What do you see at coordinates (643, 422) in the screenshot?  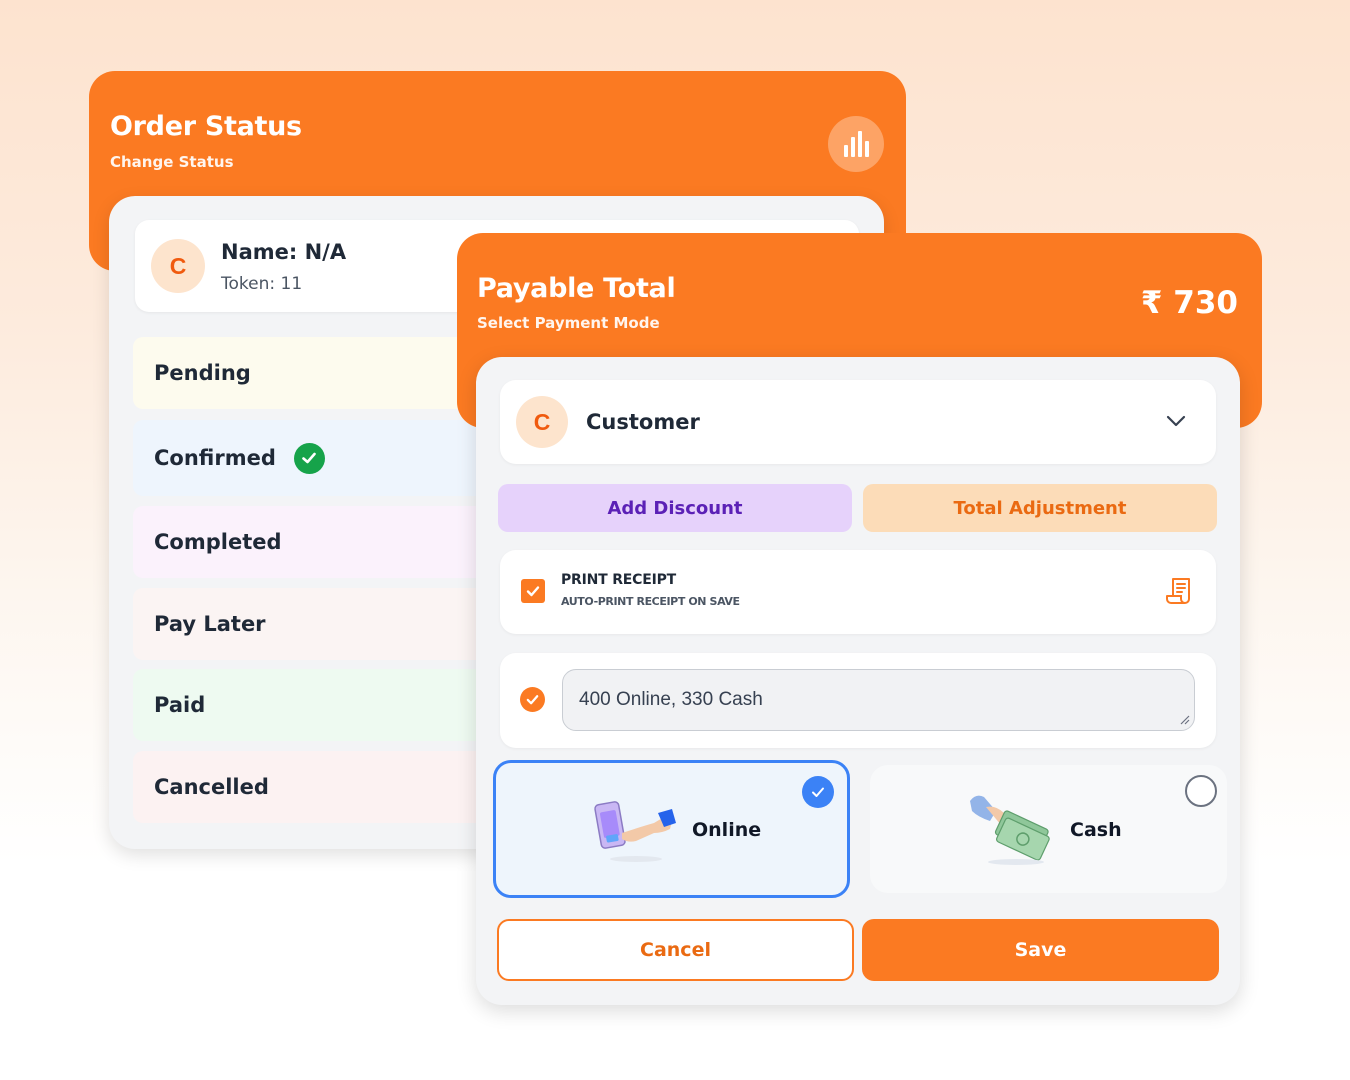 I see `customer-select-label: Customer` at bounding box center [643, 422].